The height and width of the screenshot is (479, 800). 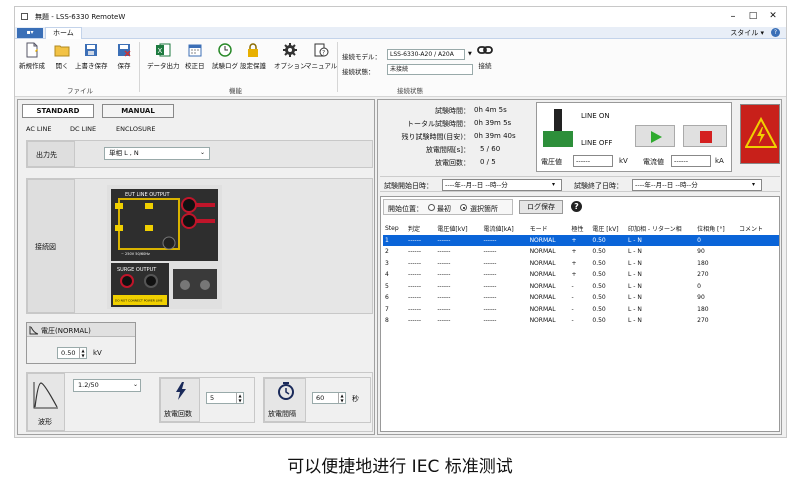 I want to click on voltage-spinbox: 0.50 ▲ ▼, so click(x=72, y=353).